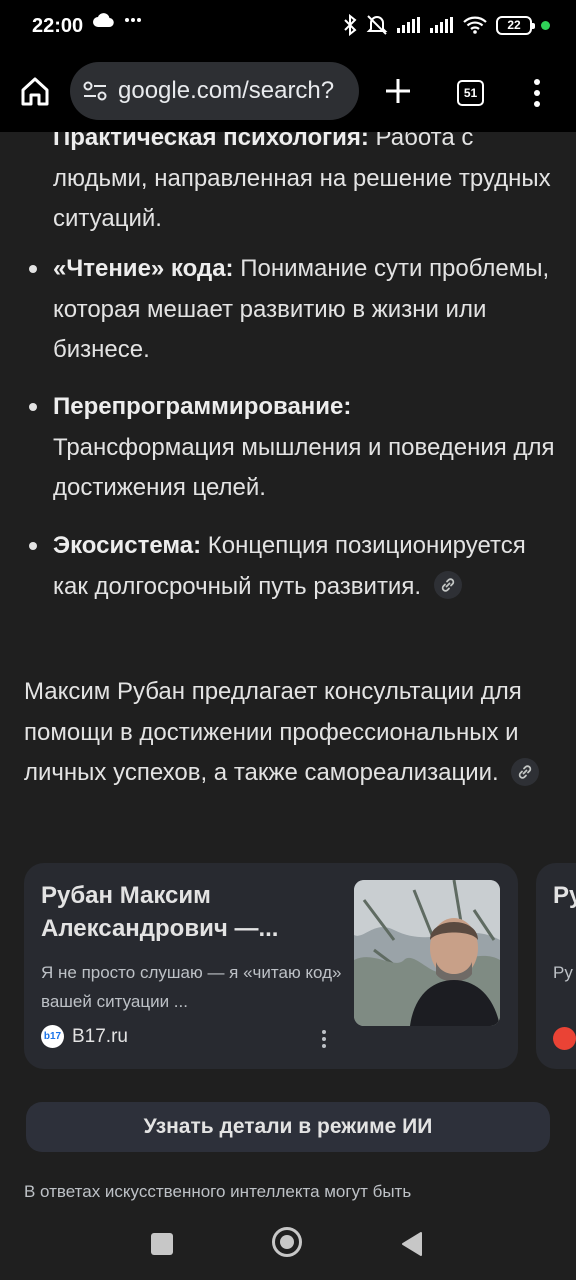 Image resolution: width=576 pixels, height=1280 pixels. What do you see at coordinates (127, 545) in the screenshot?
I see `bullet-bold: Экосистема:` at bounding box center [127, 545].